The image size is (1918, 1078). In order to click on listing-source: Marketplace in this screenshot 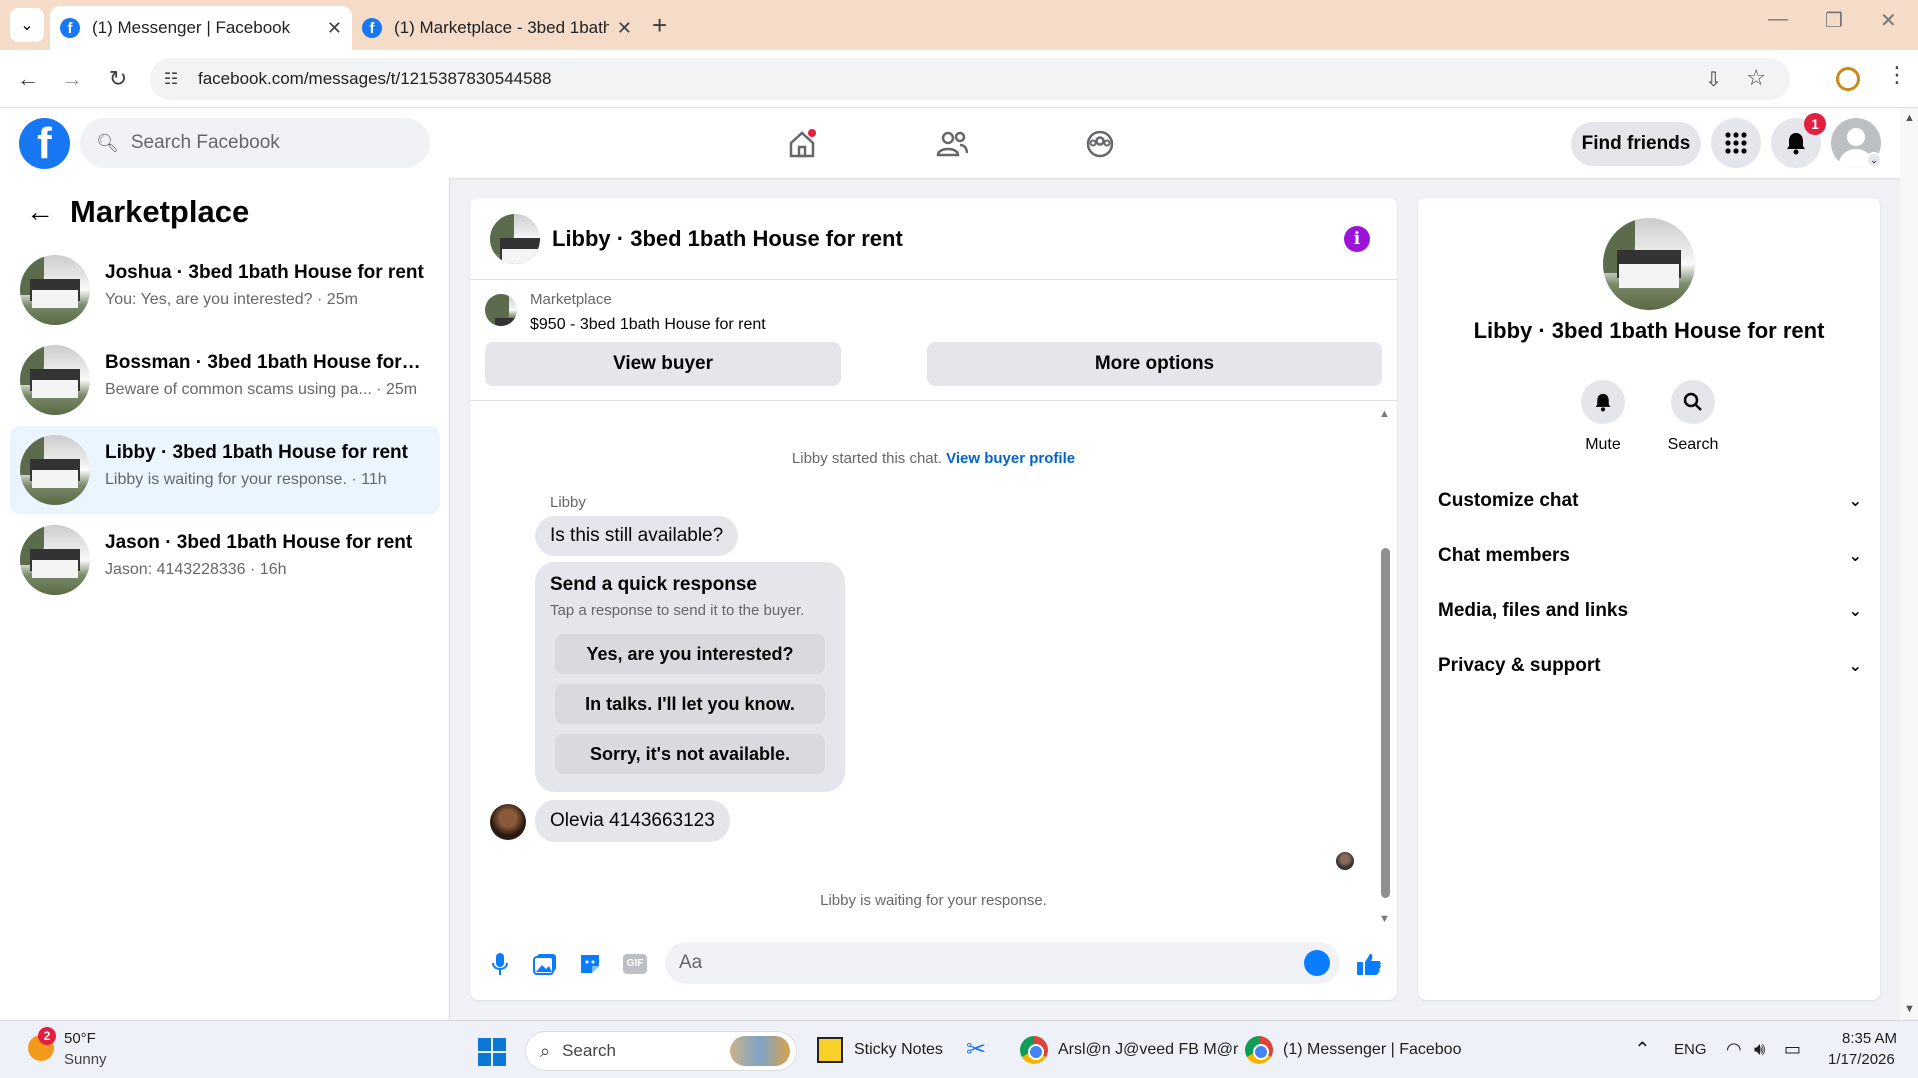, I will do `click(571, 299)`.